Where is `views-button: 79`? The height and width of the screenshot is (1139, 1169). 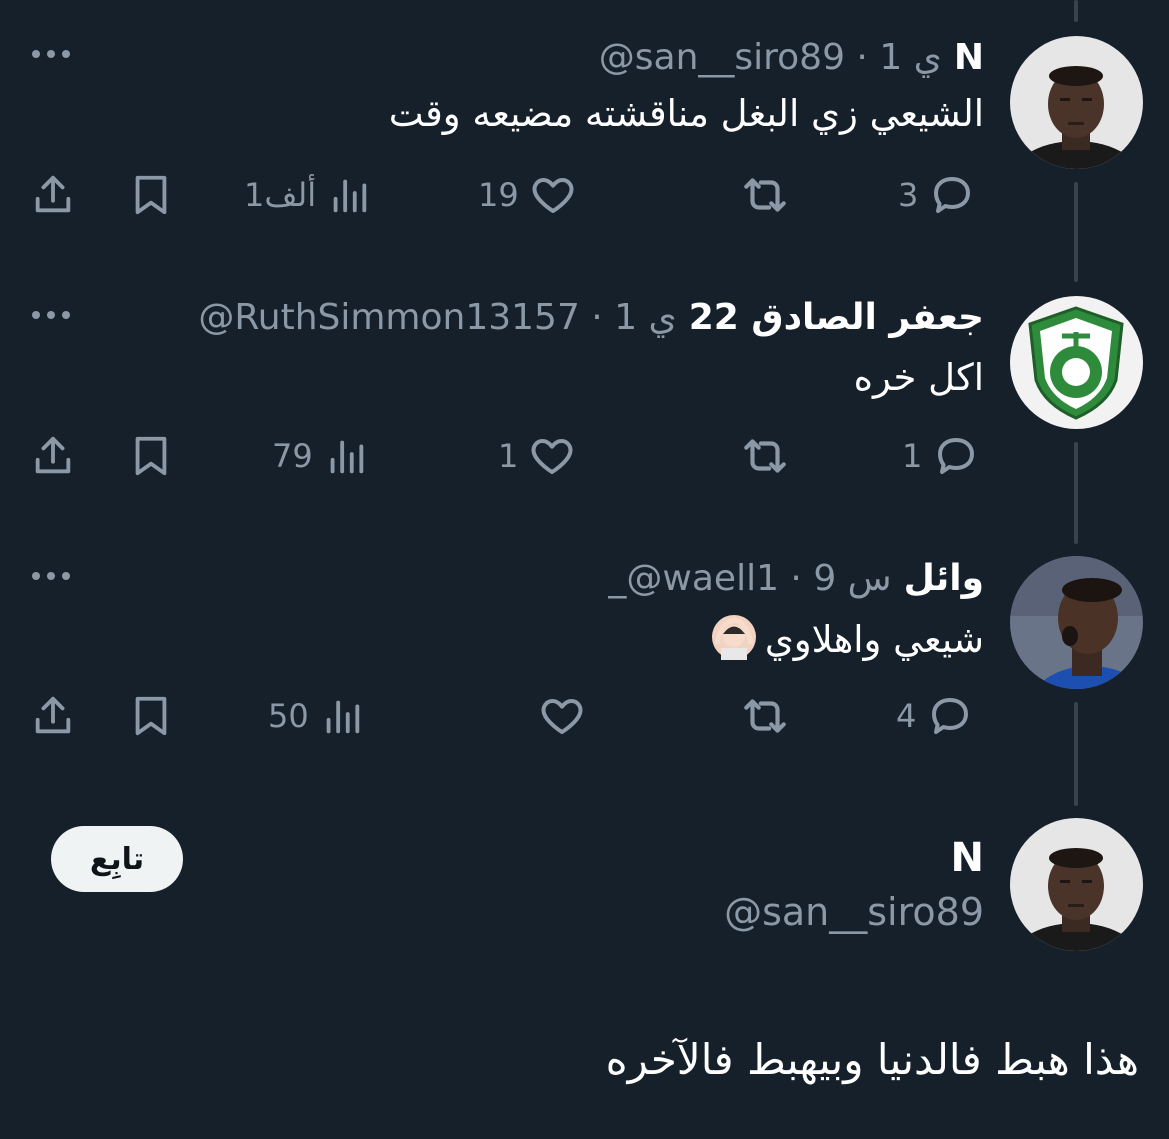
views-button: 79 is located at coordinates (320, 456).